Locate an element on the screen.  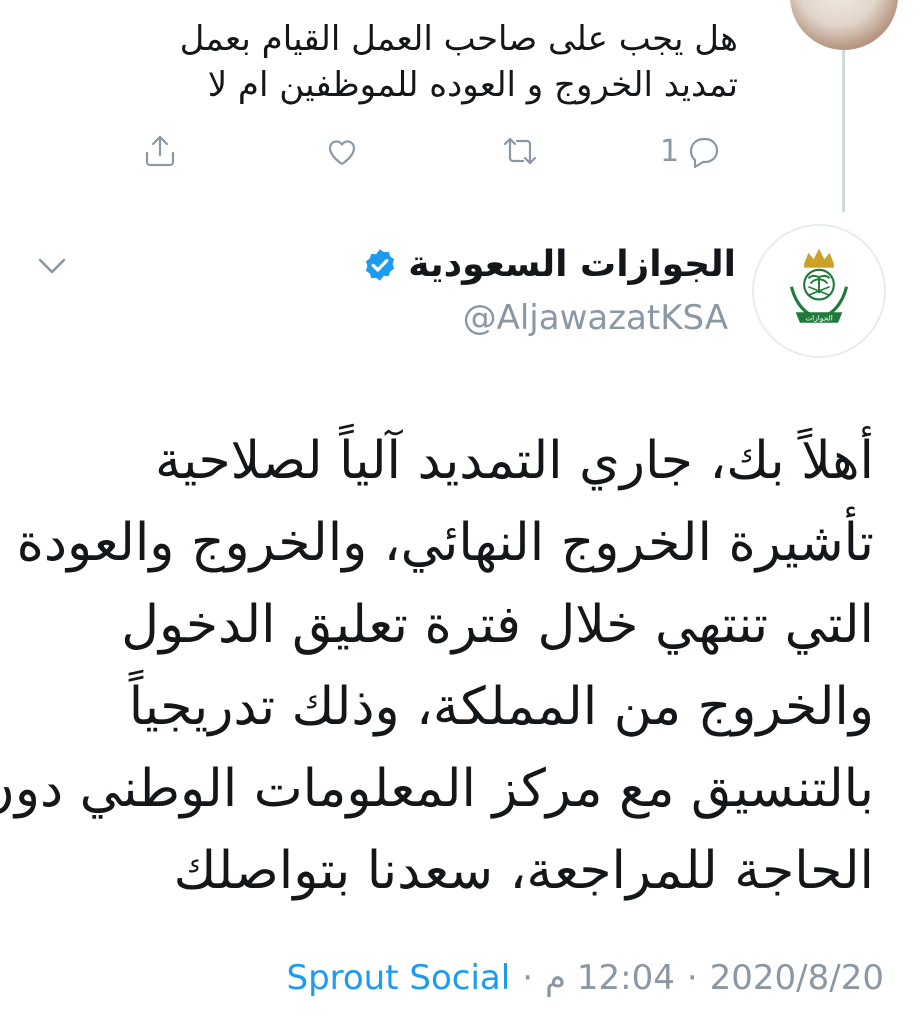
reply-button: 1 is located at coordinates (691, 151).